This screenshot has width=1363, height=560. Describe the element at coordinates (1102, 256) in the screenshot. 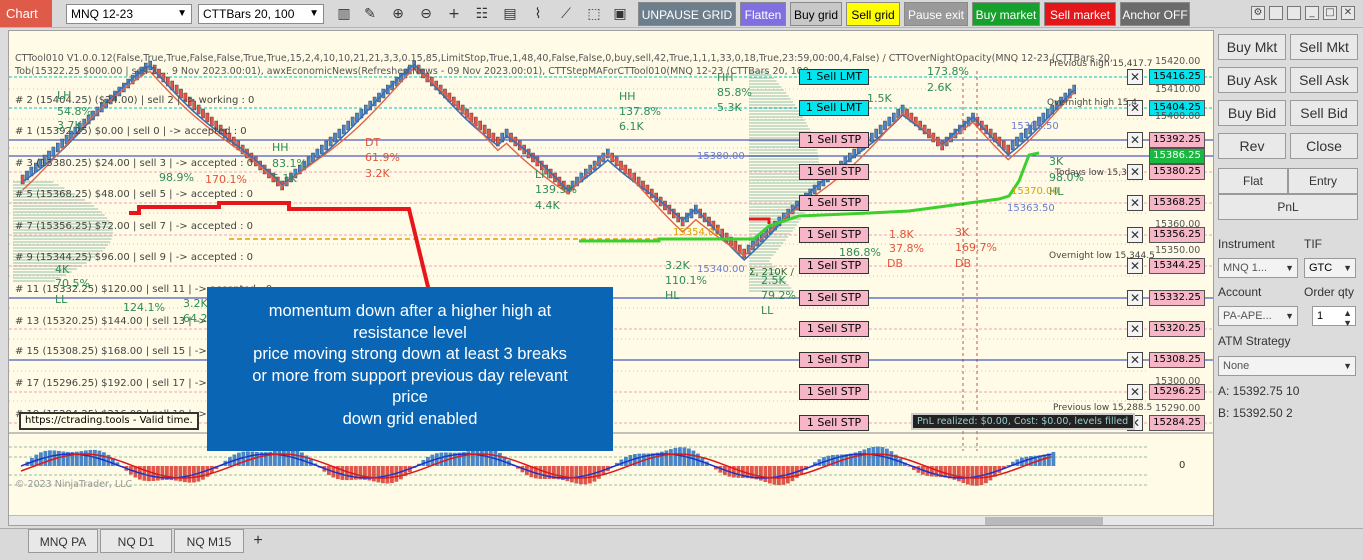

I see `price-level-note: Overnight low 15,344.5` at that location.